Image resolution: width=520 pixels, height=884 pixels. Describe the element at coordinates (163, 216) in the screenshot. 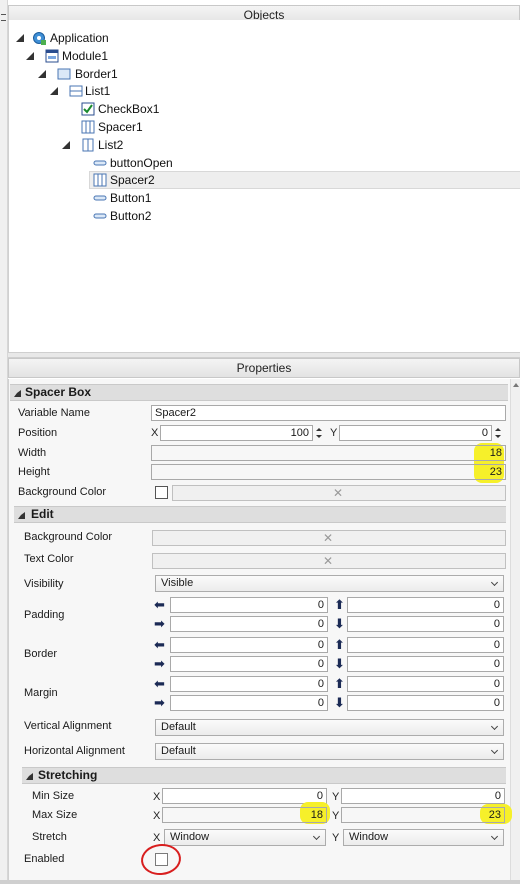

I see `tree-node-button2: Button2` at that location.